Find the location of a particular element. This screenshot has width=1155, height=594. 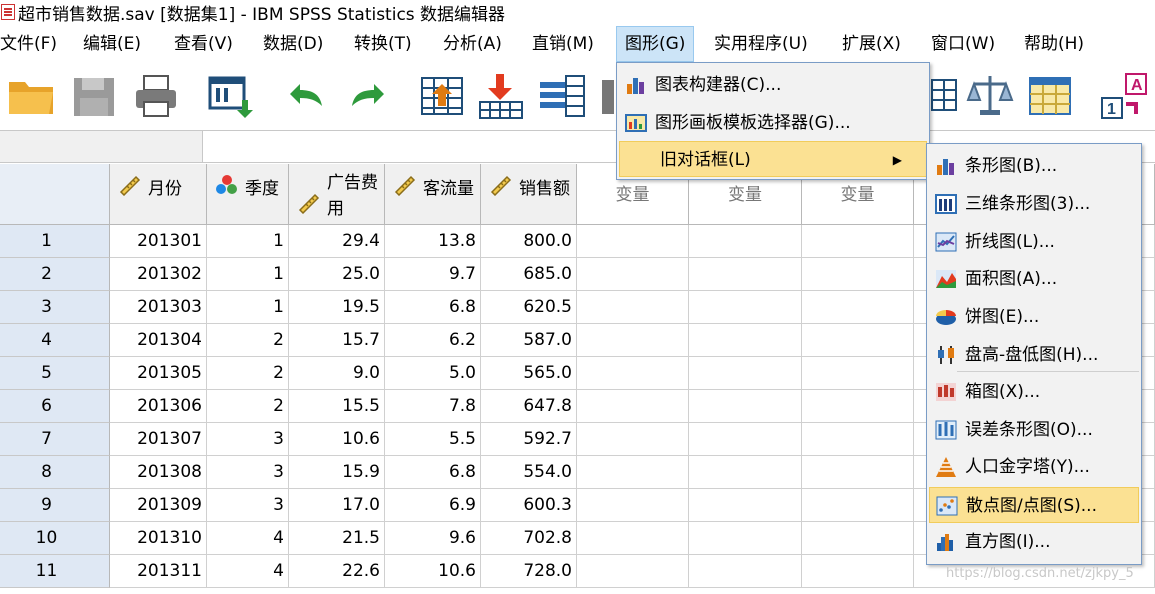

menu-graphs: 图形(G) is located at coordinates (655, 44).